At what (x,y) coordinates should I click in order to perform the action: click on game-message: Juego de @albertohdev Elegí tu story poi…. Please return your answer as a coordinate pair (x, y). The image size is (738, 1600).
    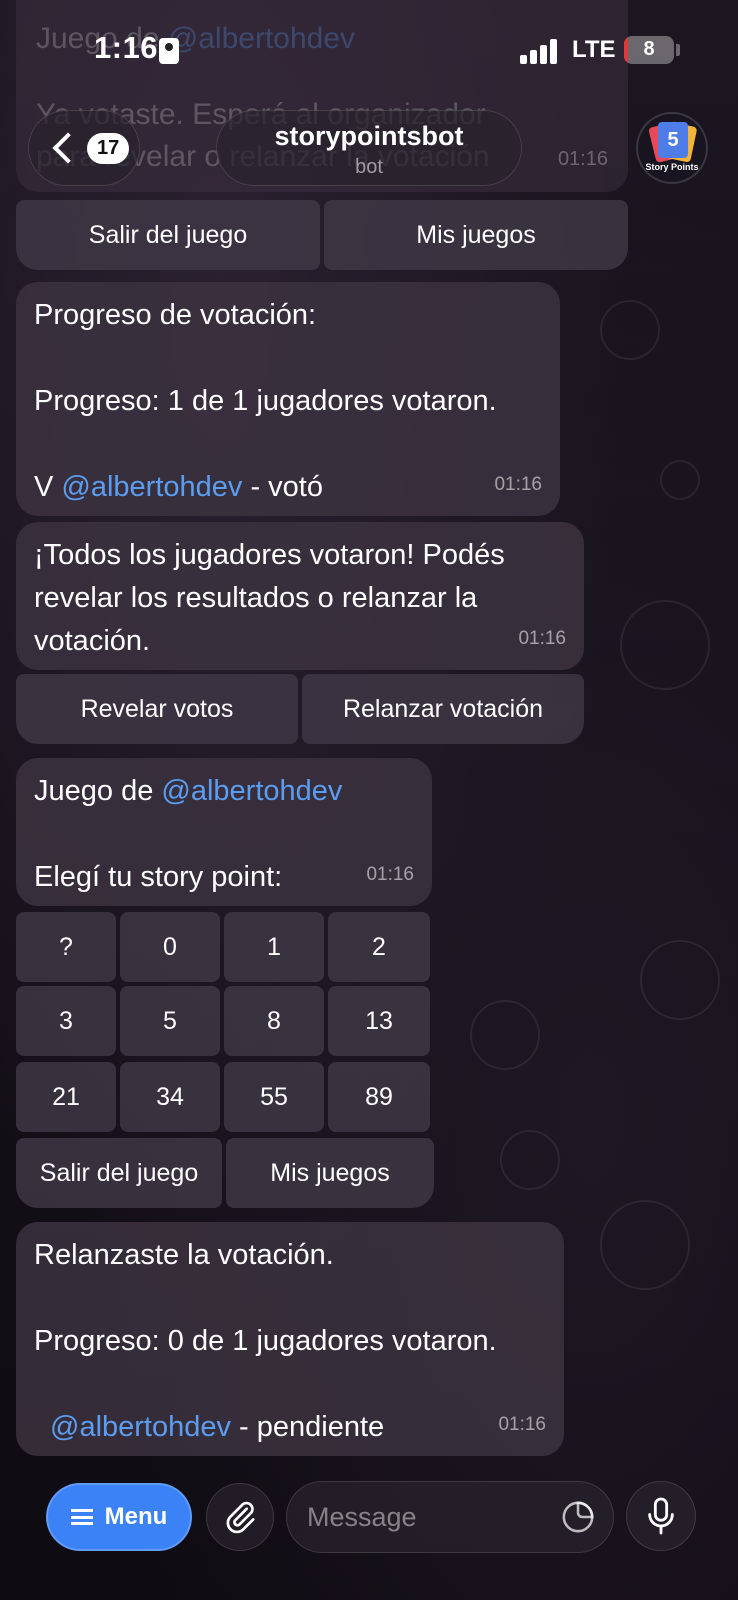
    Looking at the image, I should click on (224, 832).